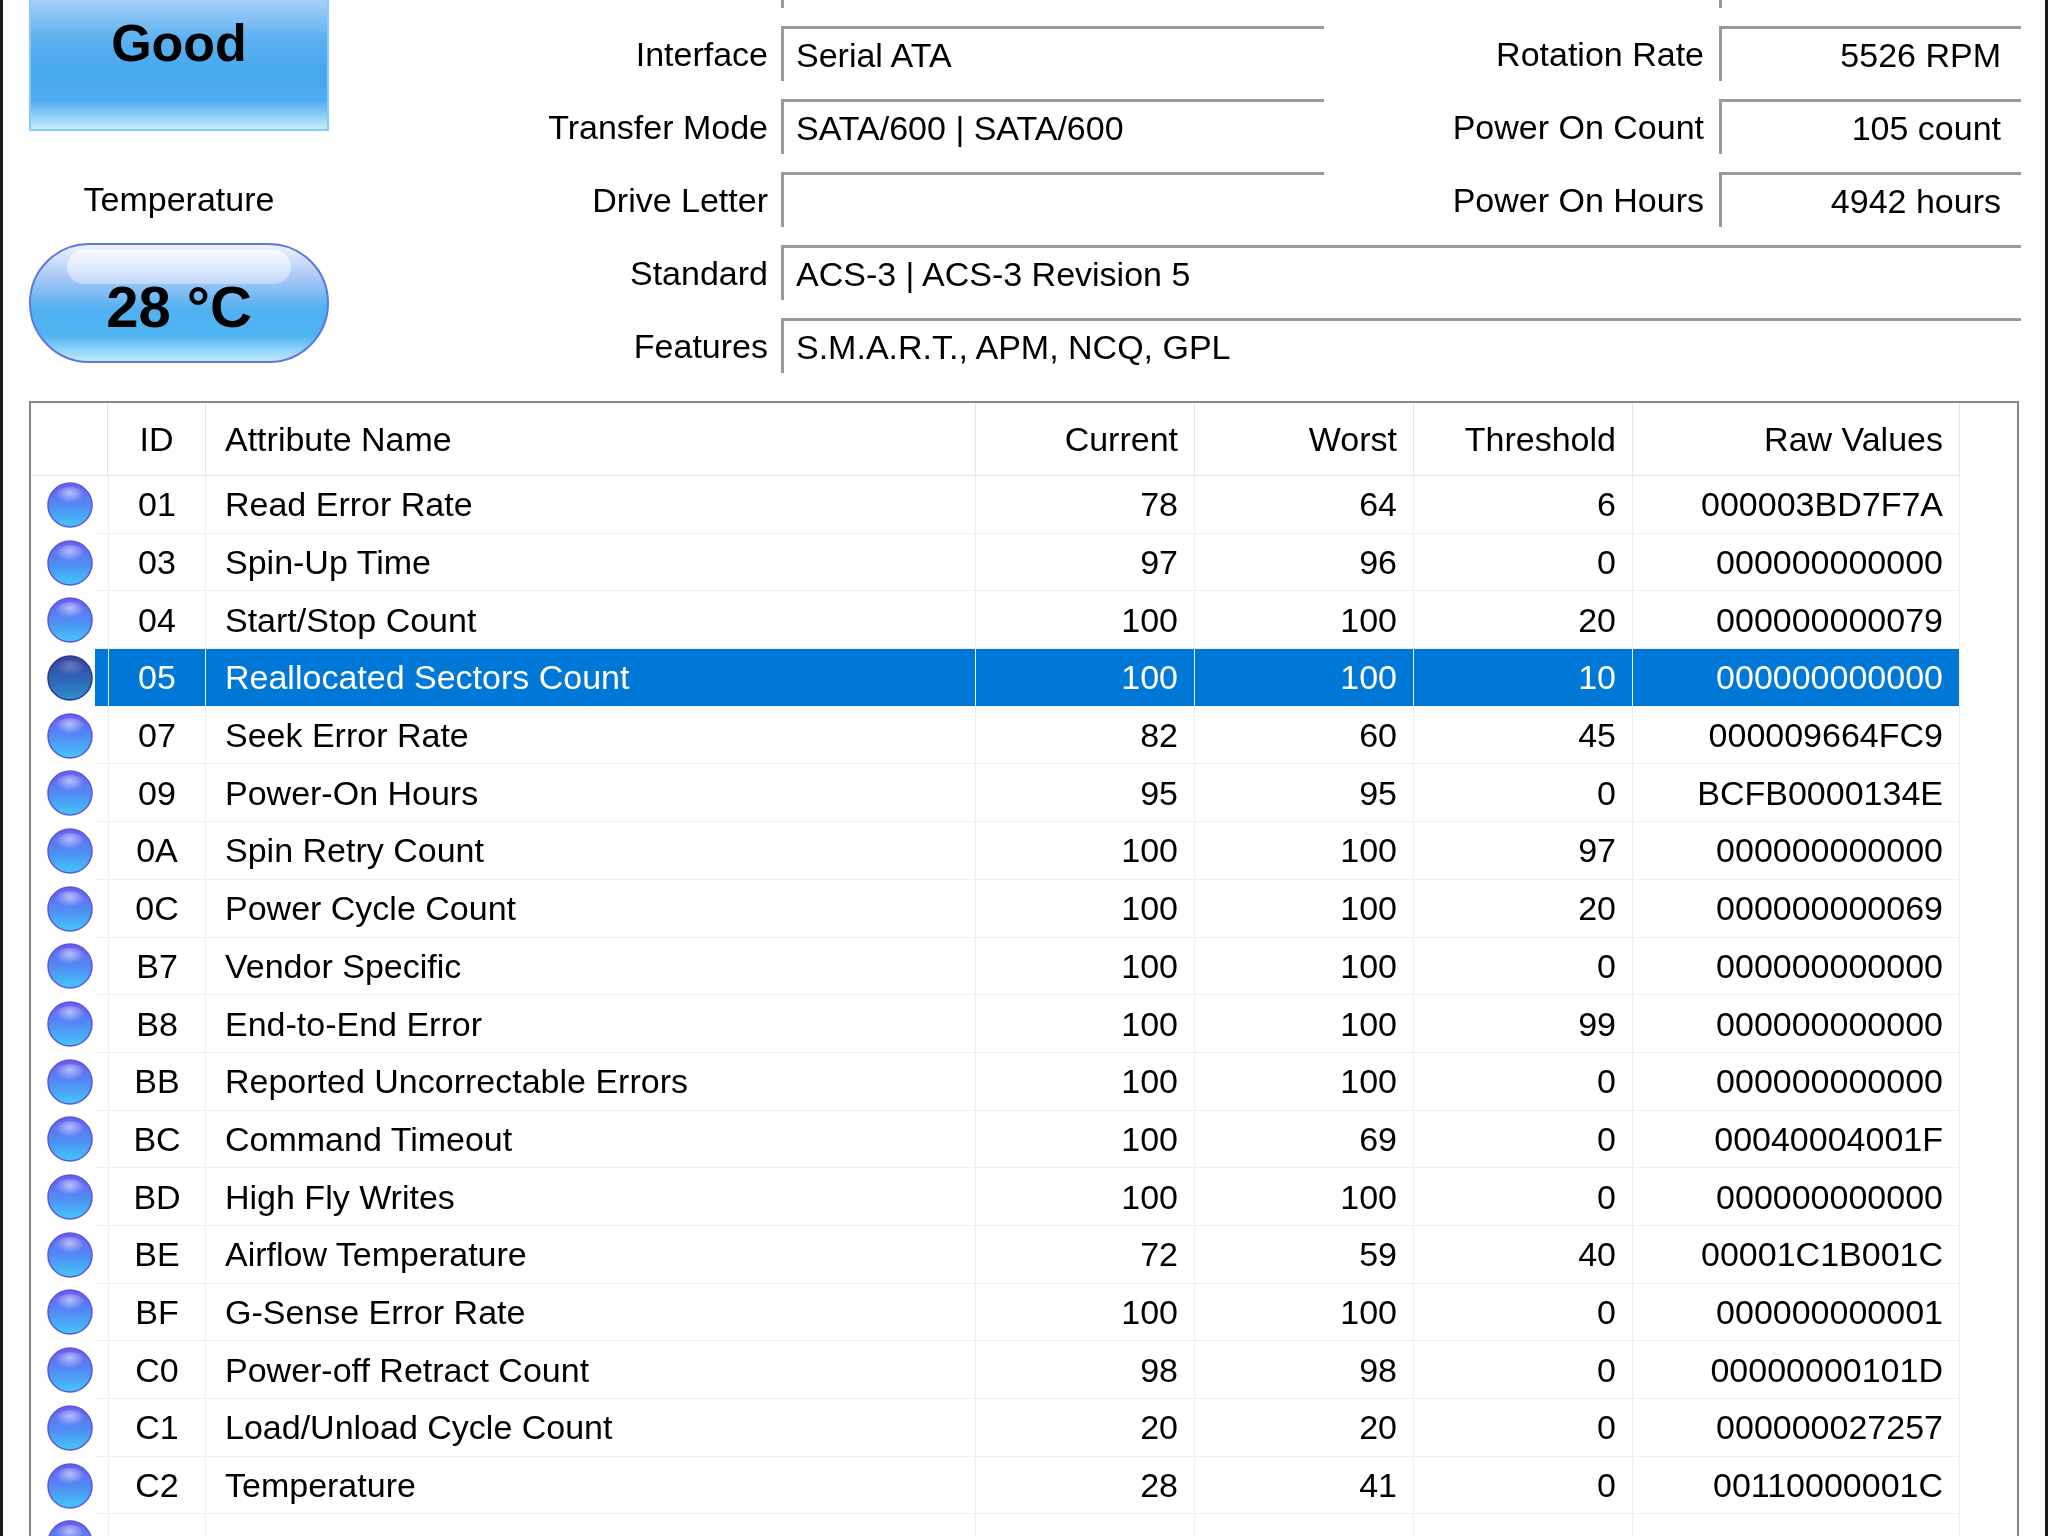 This screenshot has width=2048, height=1536. What do you see at coordinates (1401, 272) in the screenshot?
I see `value-field: ACS-3 | ACS-3 Revision 5` at bounding box center [1401, 272].